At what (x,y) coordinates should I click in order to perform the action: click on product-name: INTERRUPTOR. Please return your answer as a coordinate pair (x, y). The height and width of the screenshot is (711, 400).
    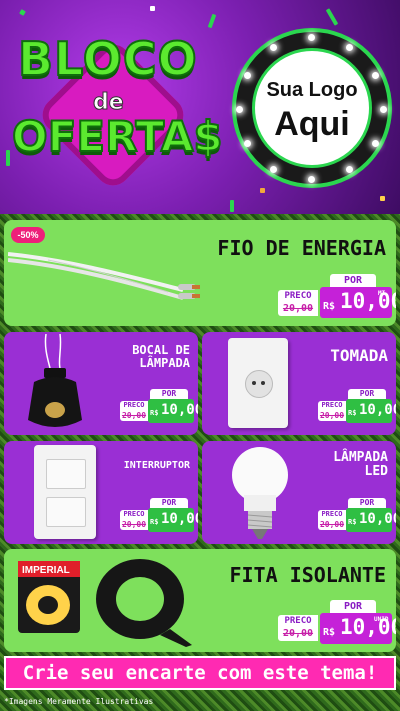
    Looking at the image, I should click on (156, 465).